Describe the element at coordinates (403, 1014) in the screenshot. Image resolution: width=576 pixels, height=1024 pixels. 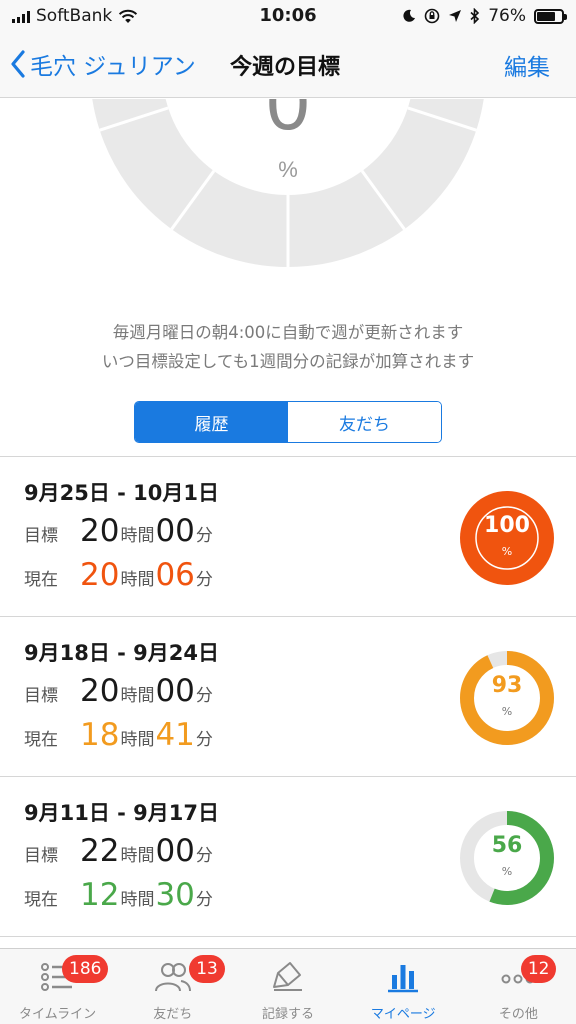
I see `tab-label: マイページ` at that location.